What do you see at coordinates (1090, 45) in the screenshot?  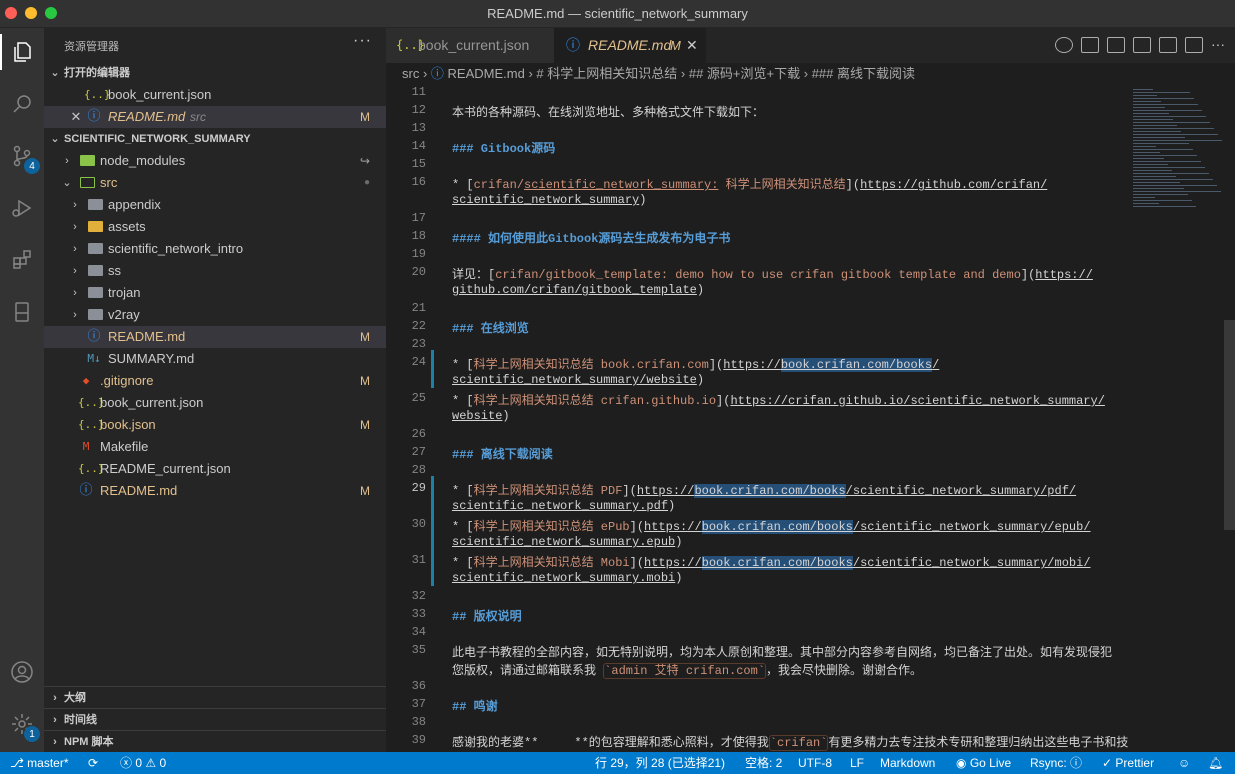 I see `open-preview-icon` at bounding box center [1090, 45].